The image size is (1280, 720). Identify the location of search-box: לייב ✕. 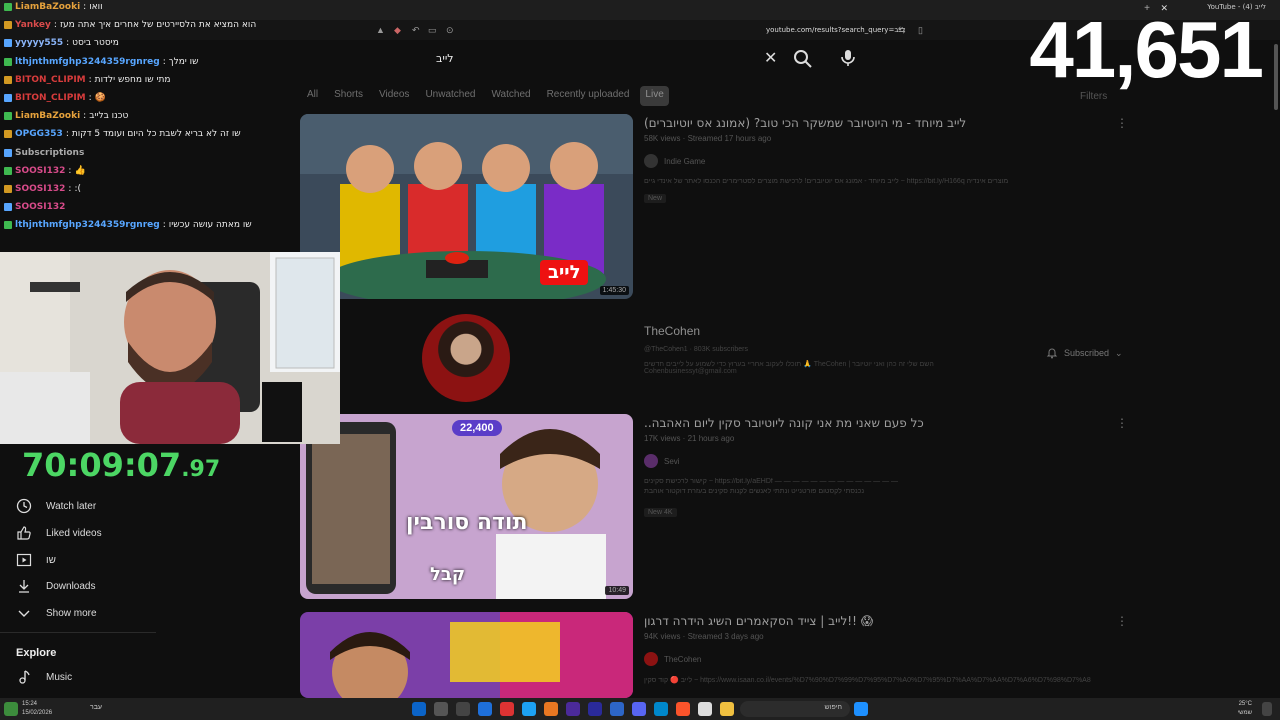
(605, 59).